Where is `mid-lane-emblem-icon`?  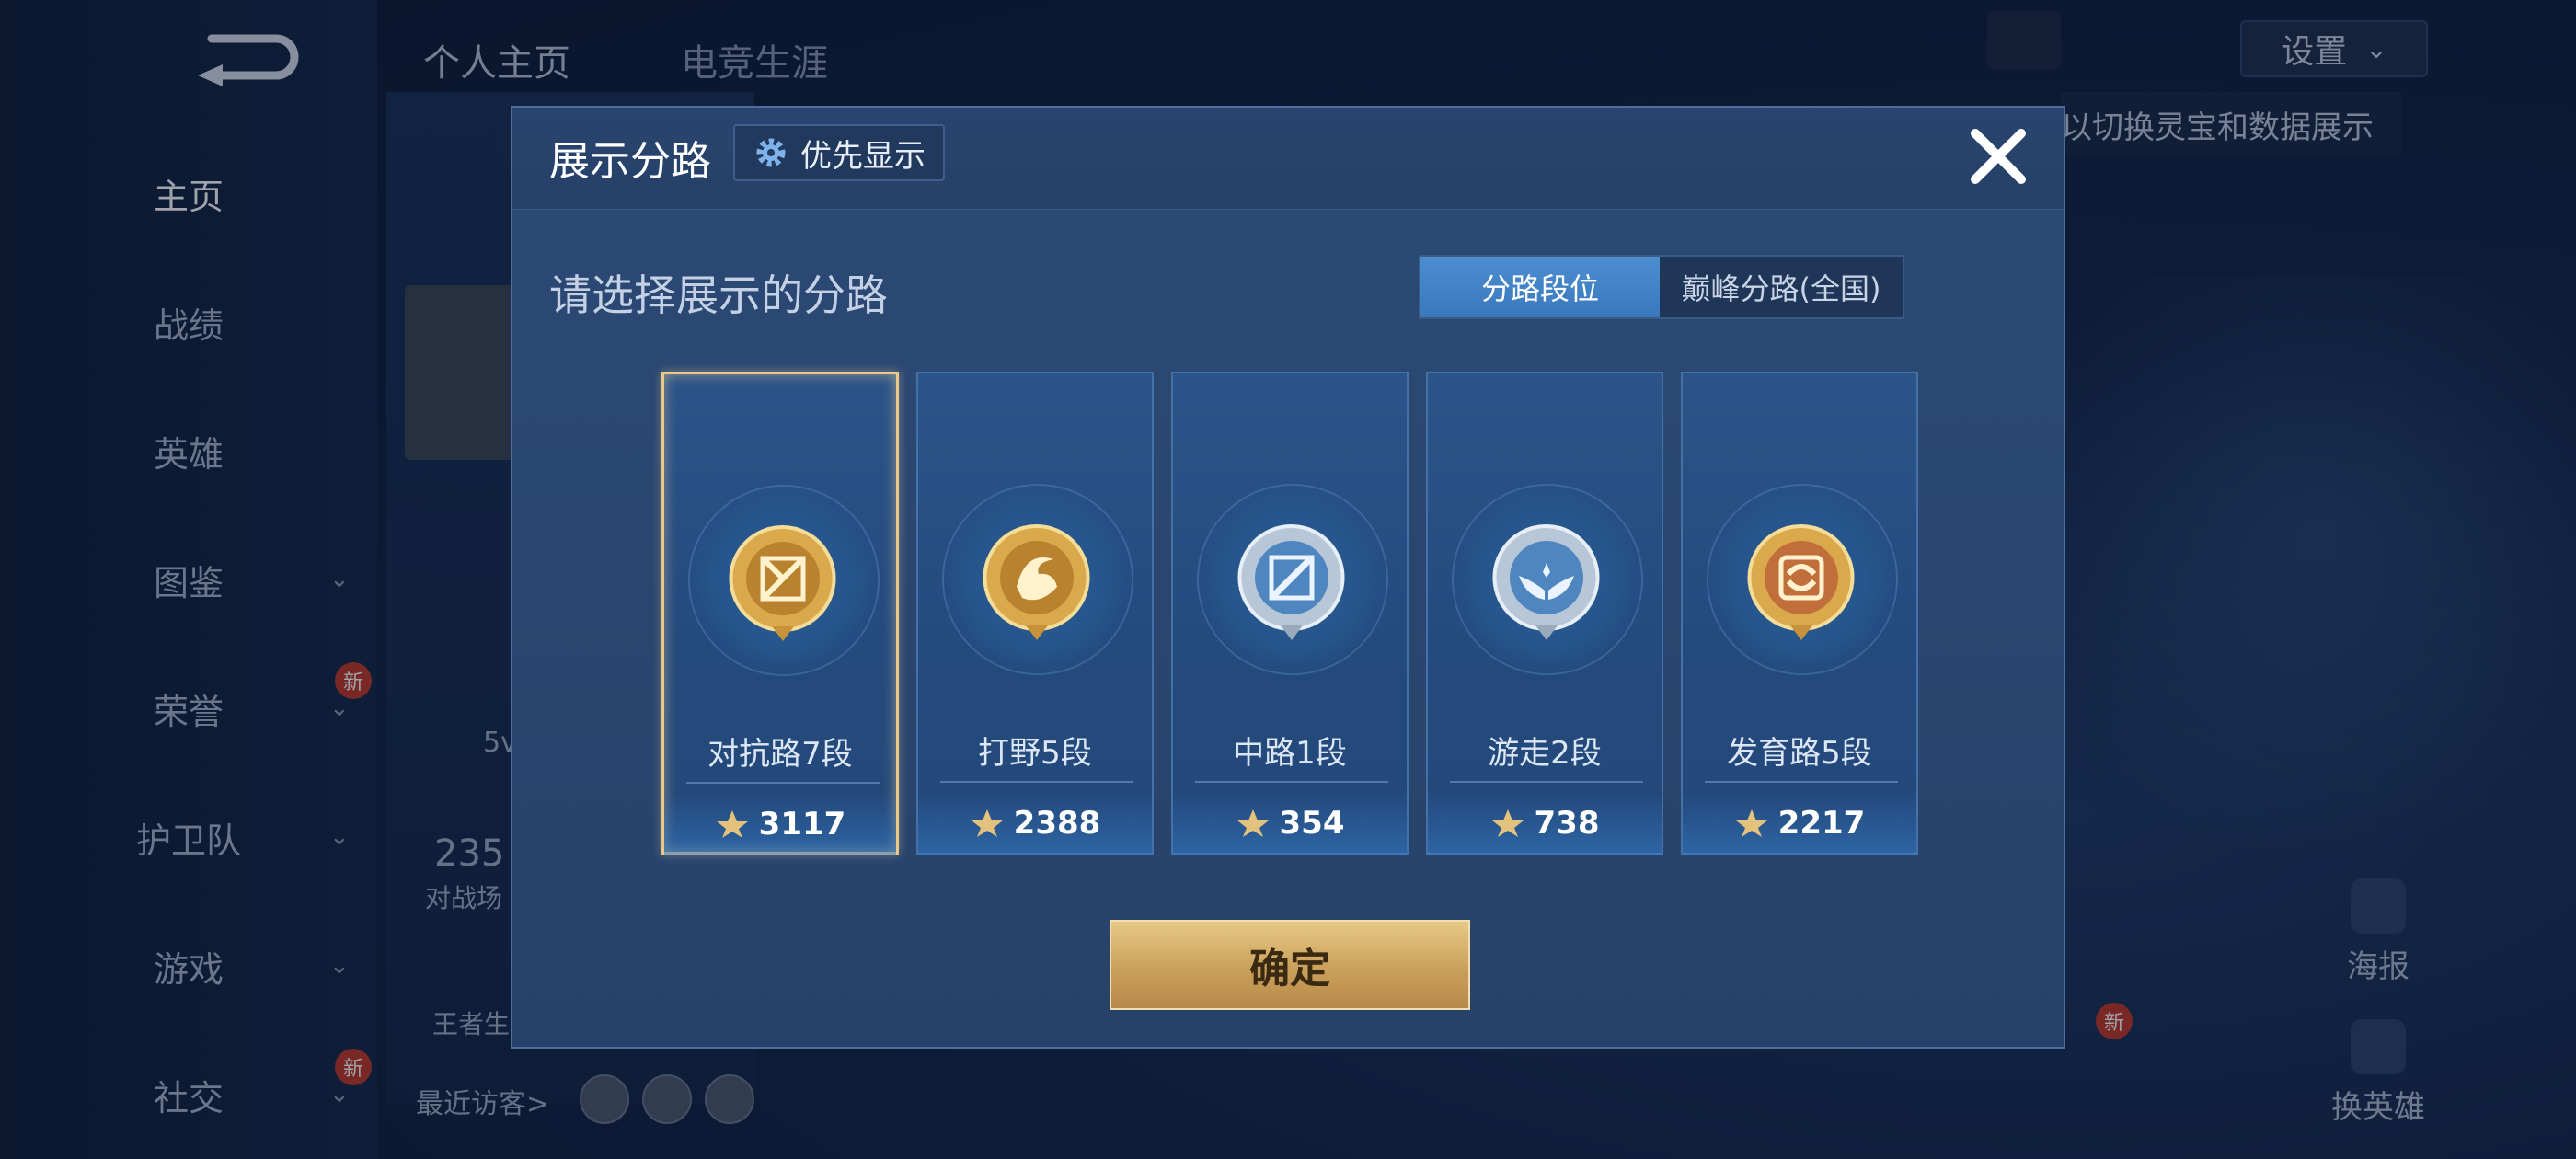
mid-lane-emblem-icon is located at coordinates (1291, 582).